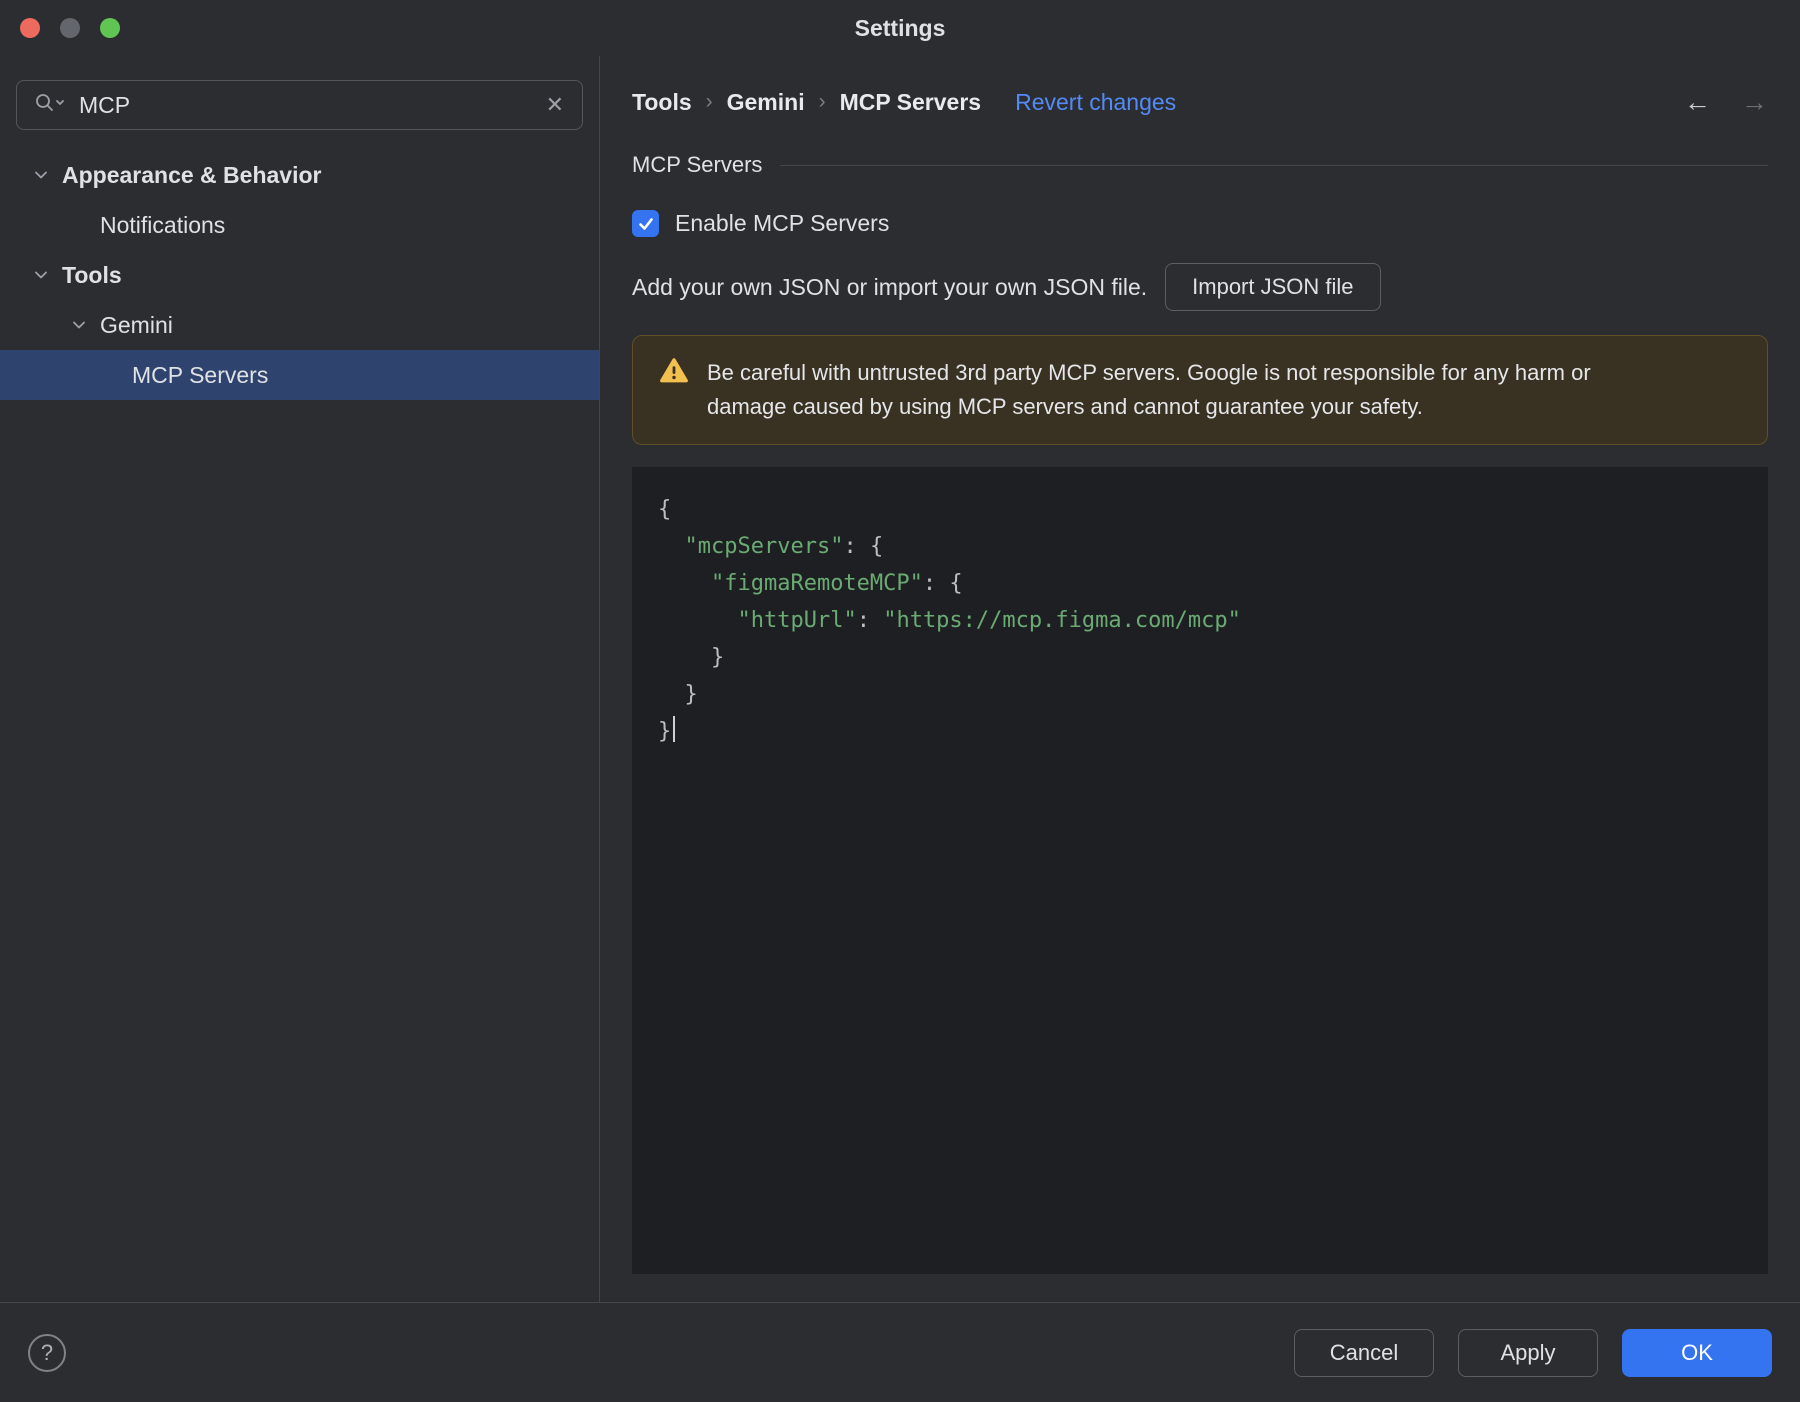  I want to click on breadcrumb-gemini: Gemini, so click(766, 102).